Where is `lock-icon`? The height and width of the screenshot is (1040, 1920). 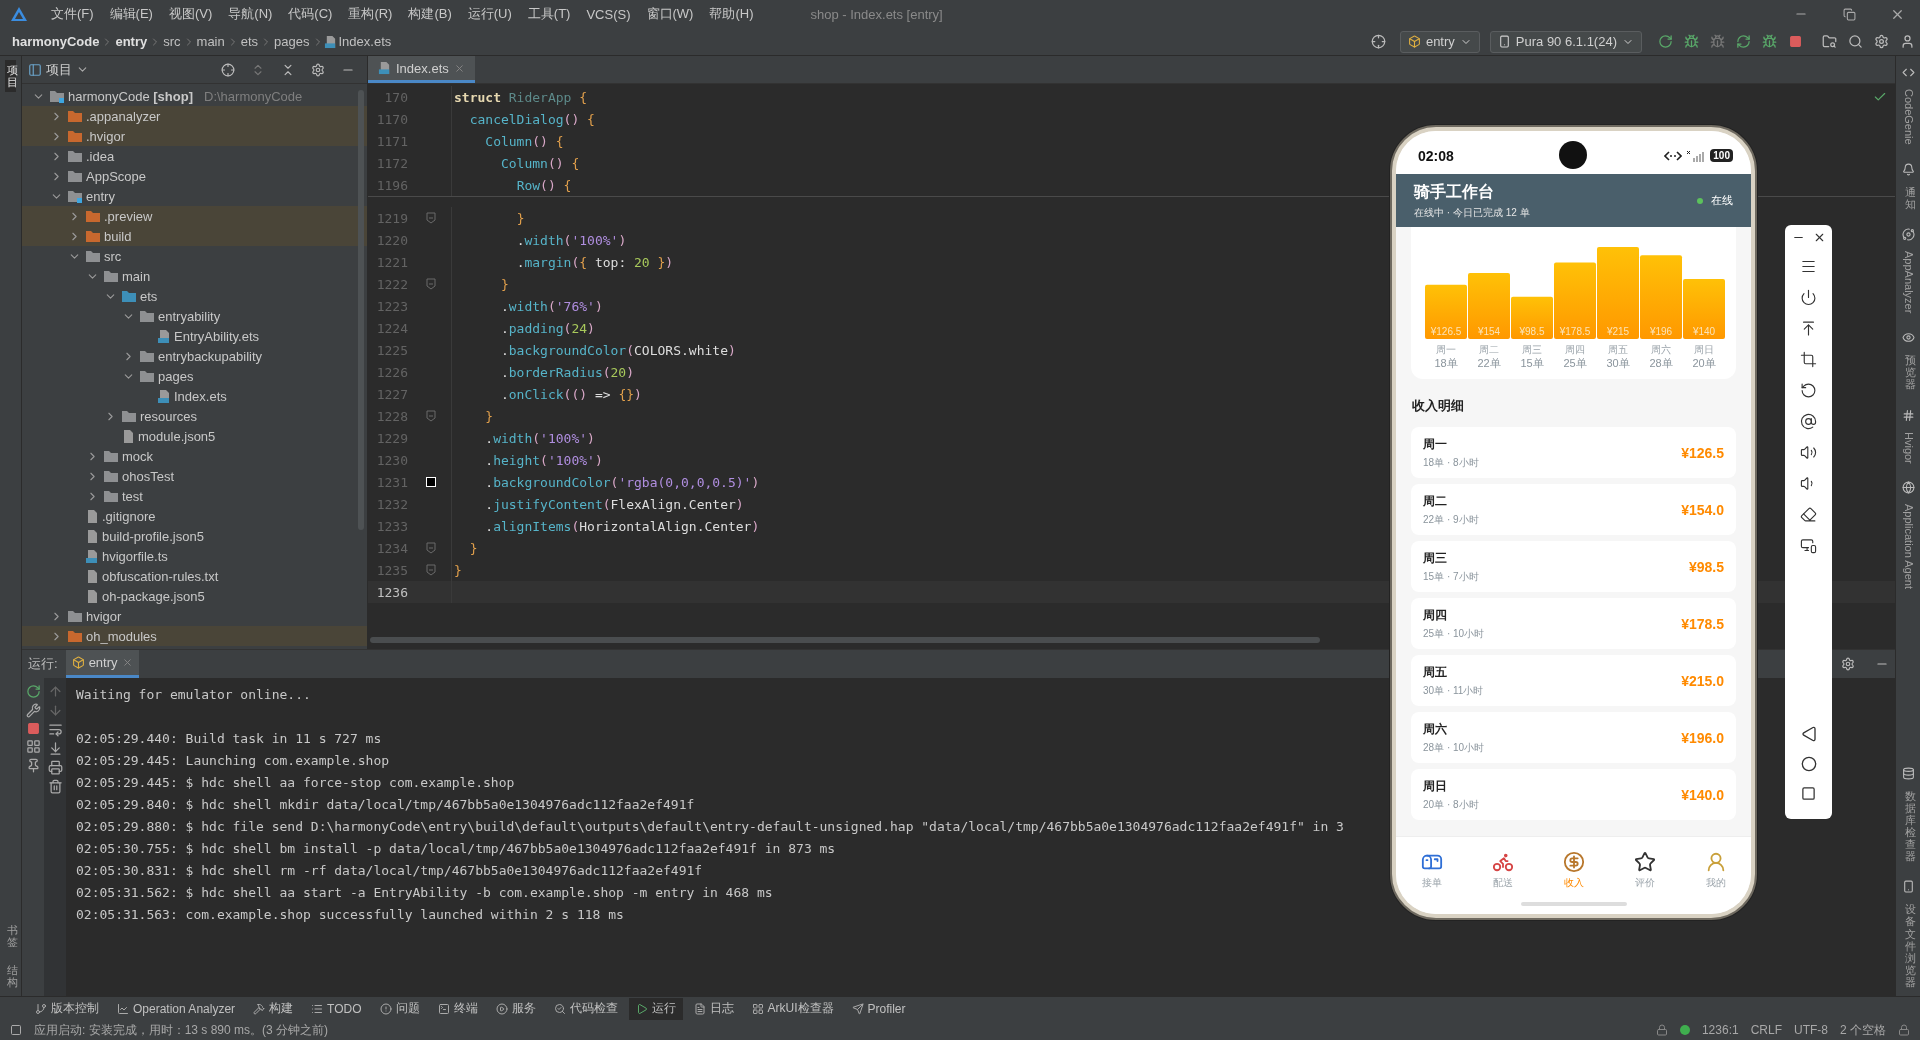
lock-icon is located at coordinates (1661, 1030).